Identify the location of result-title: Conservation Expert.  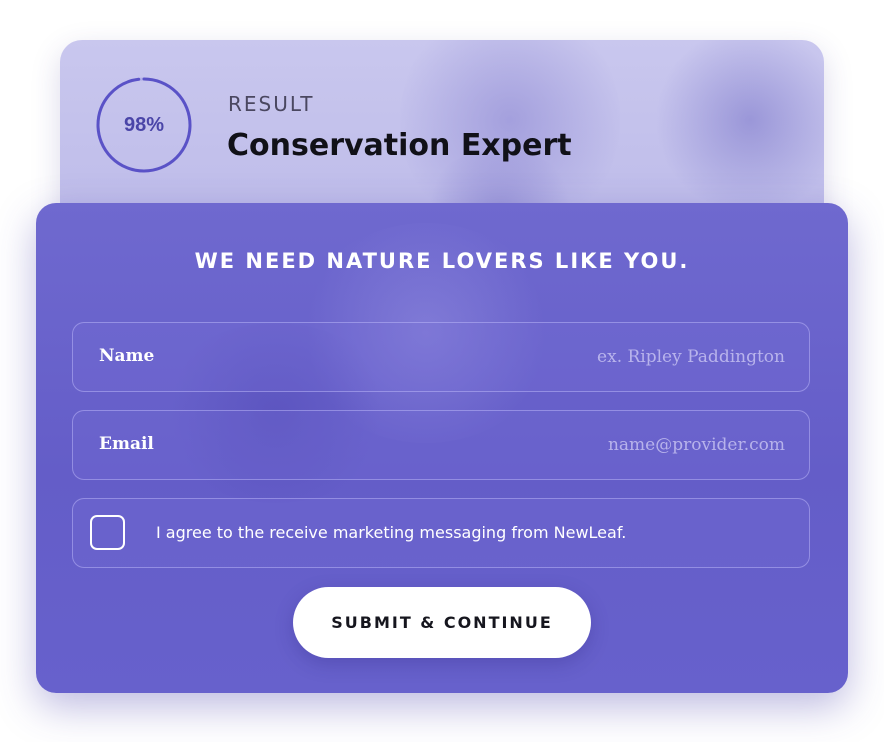
(399, 145).